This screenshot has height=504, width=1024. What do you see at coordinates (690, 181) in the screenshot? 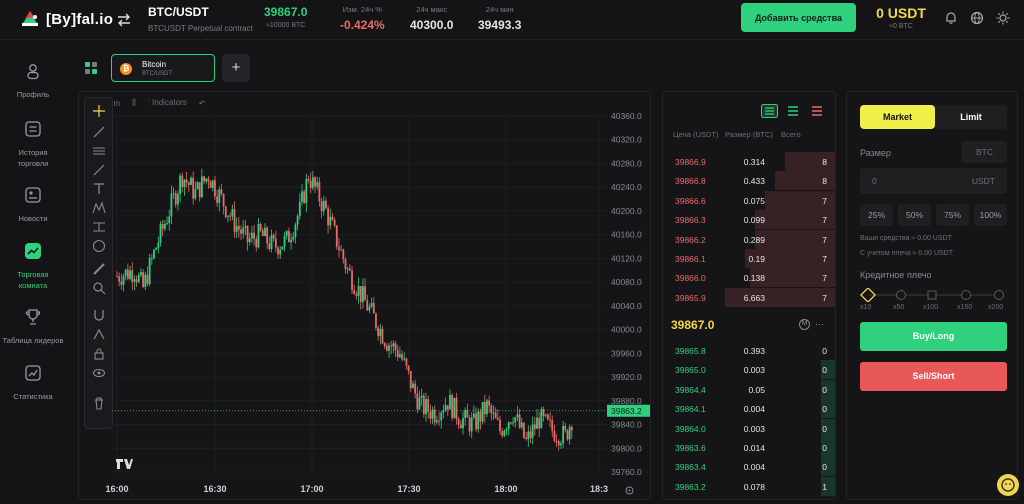
I see `ask-price: 39866.8` at bounding box center [690, 181].